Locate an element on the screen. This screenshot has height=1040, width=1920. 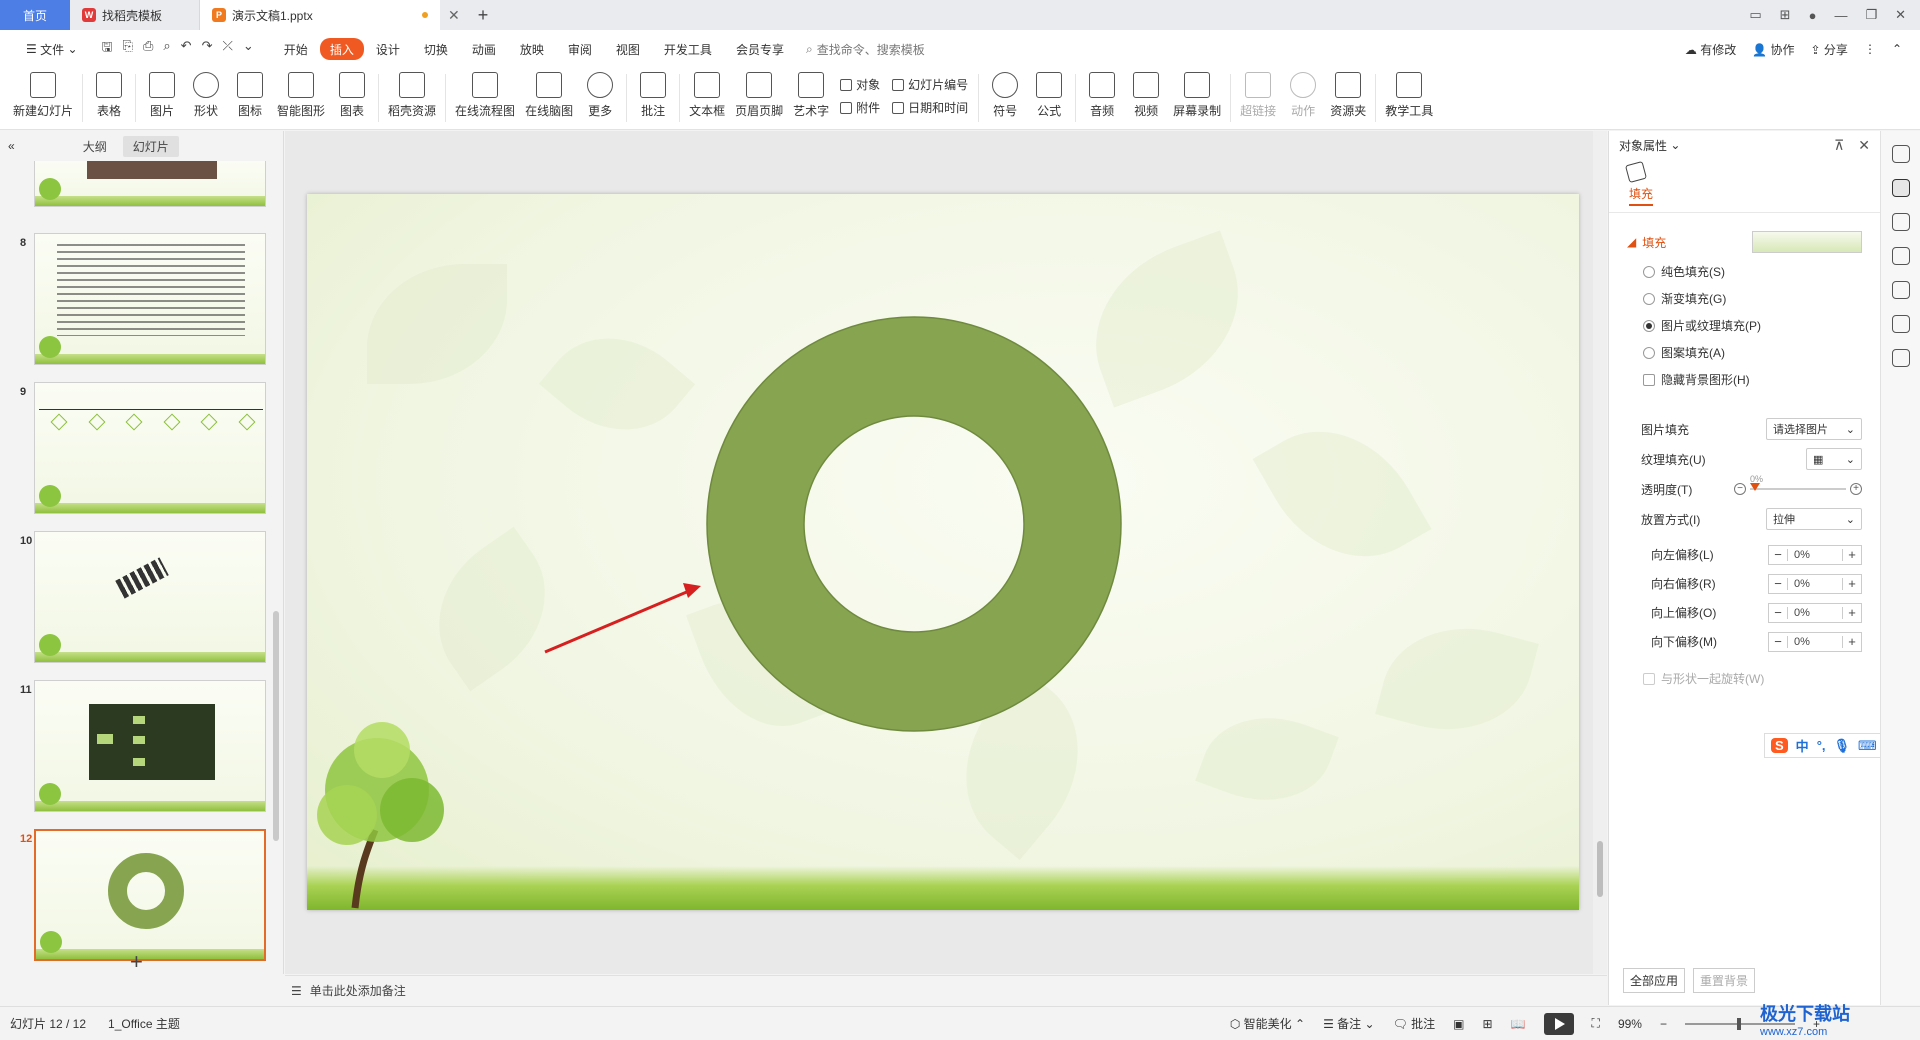
export-icon: ⎘ is located at coordinates (128, 49).